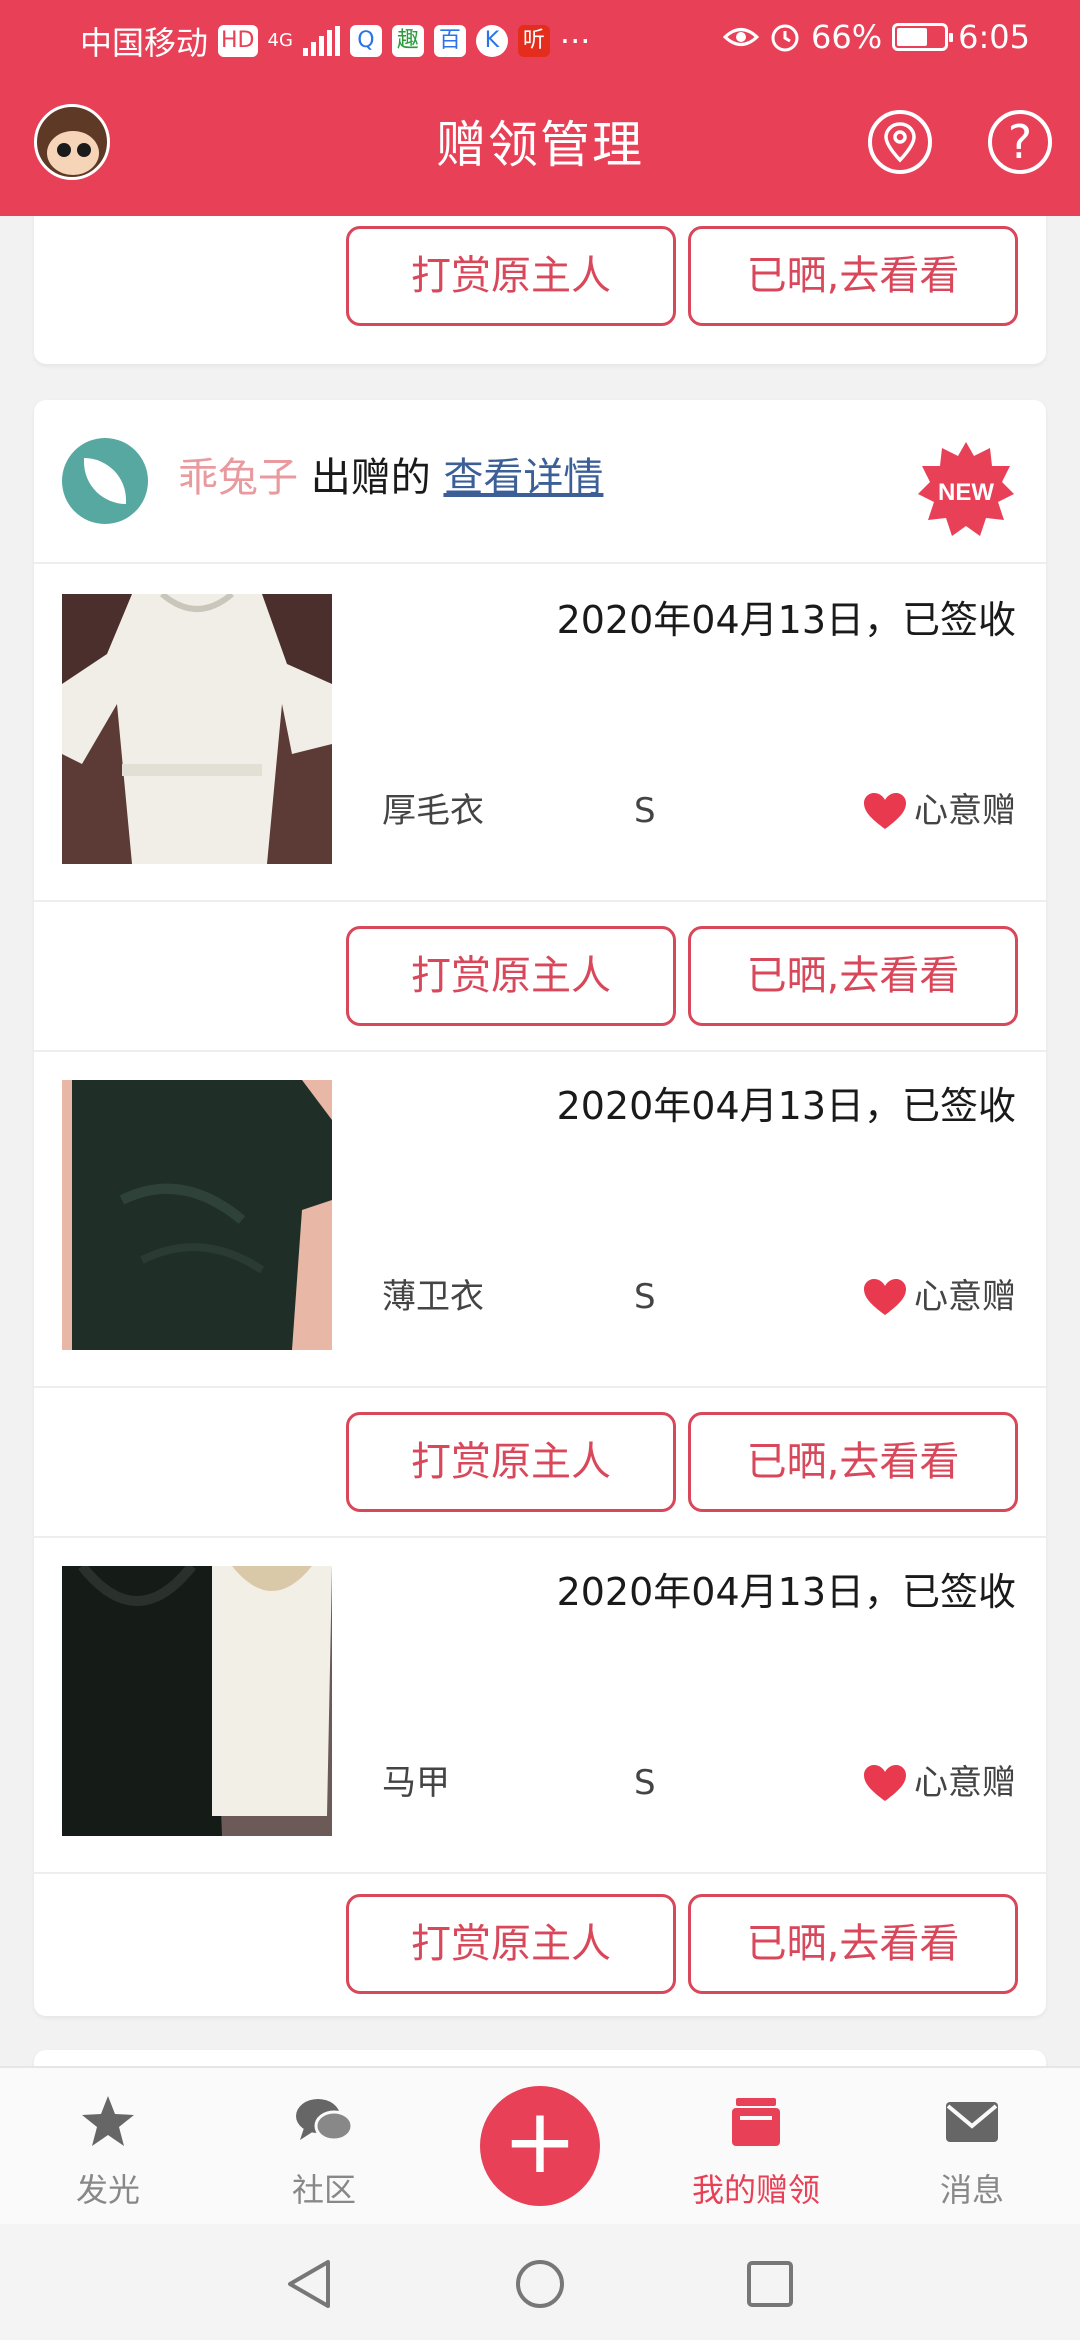  What do you see at coordinates (238, 478) in the screenshot?
I see `giver-name: 乖兔子` at bounding box center [238, 478].